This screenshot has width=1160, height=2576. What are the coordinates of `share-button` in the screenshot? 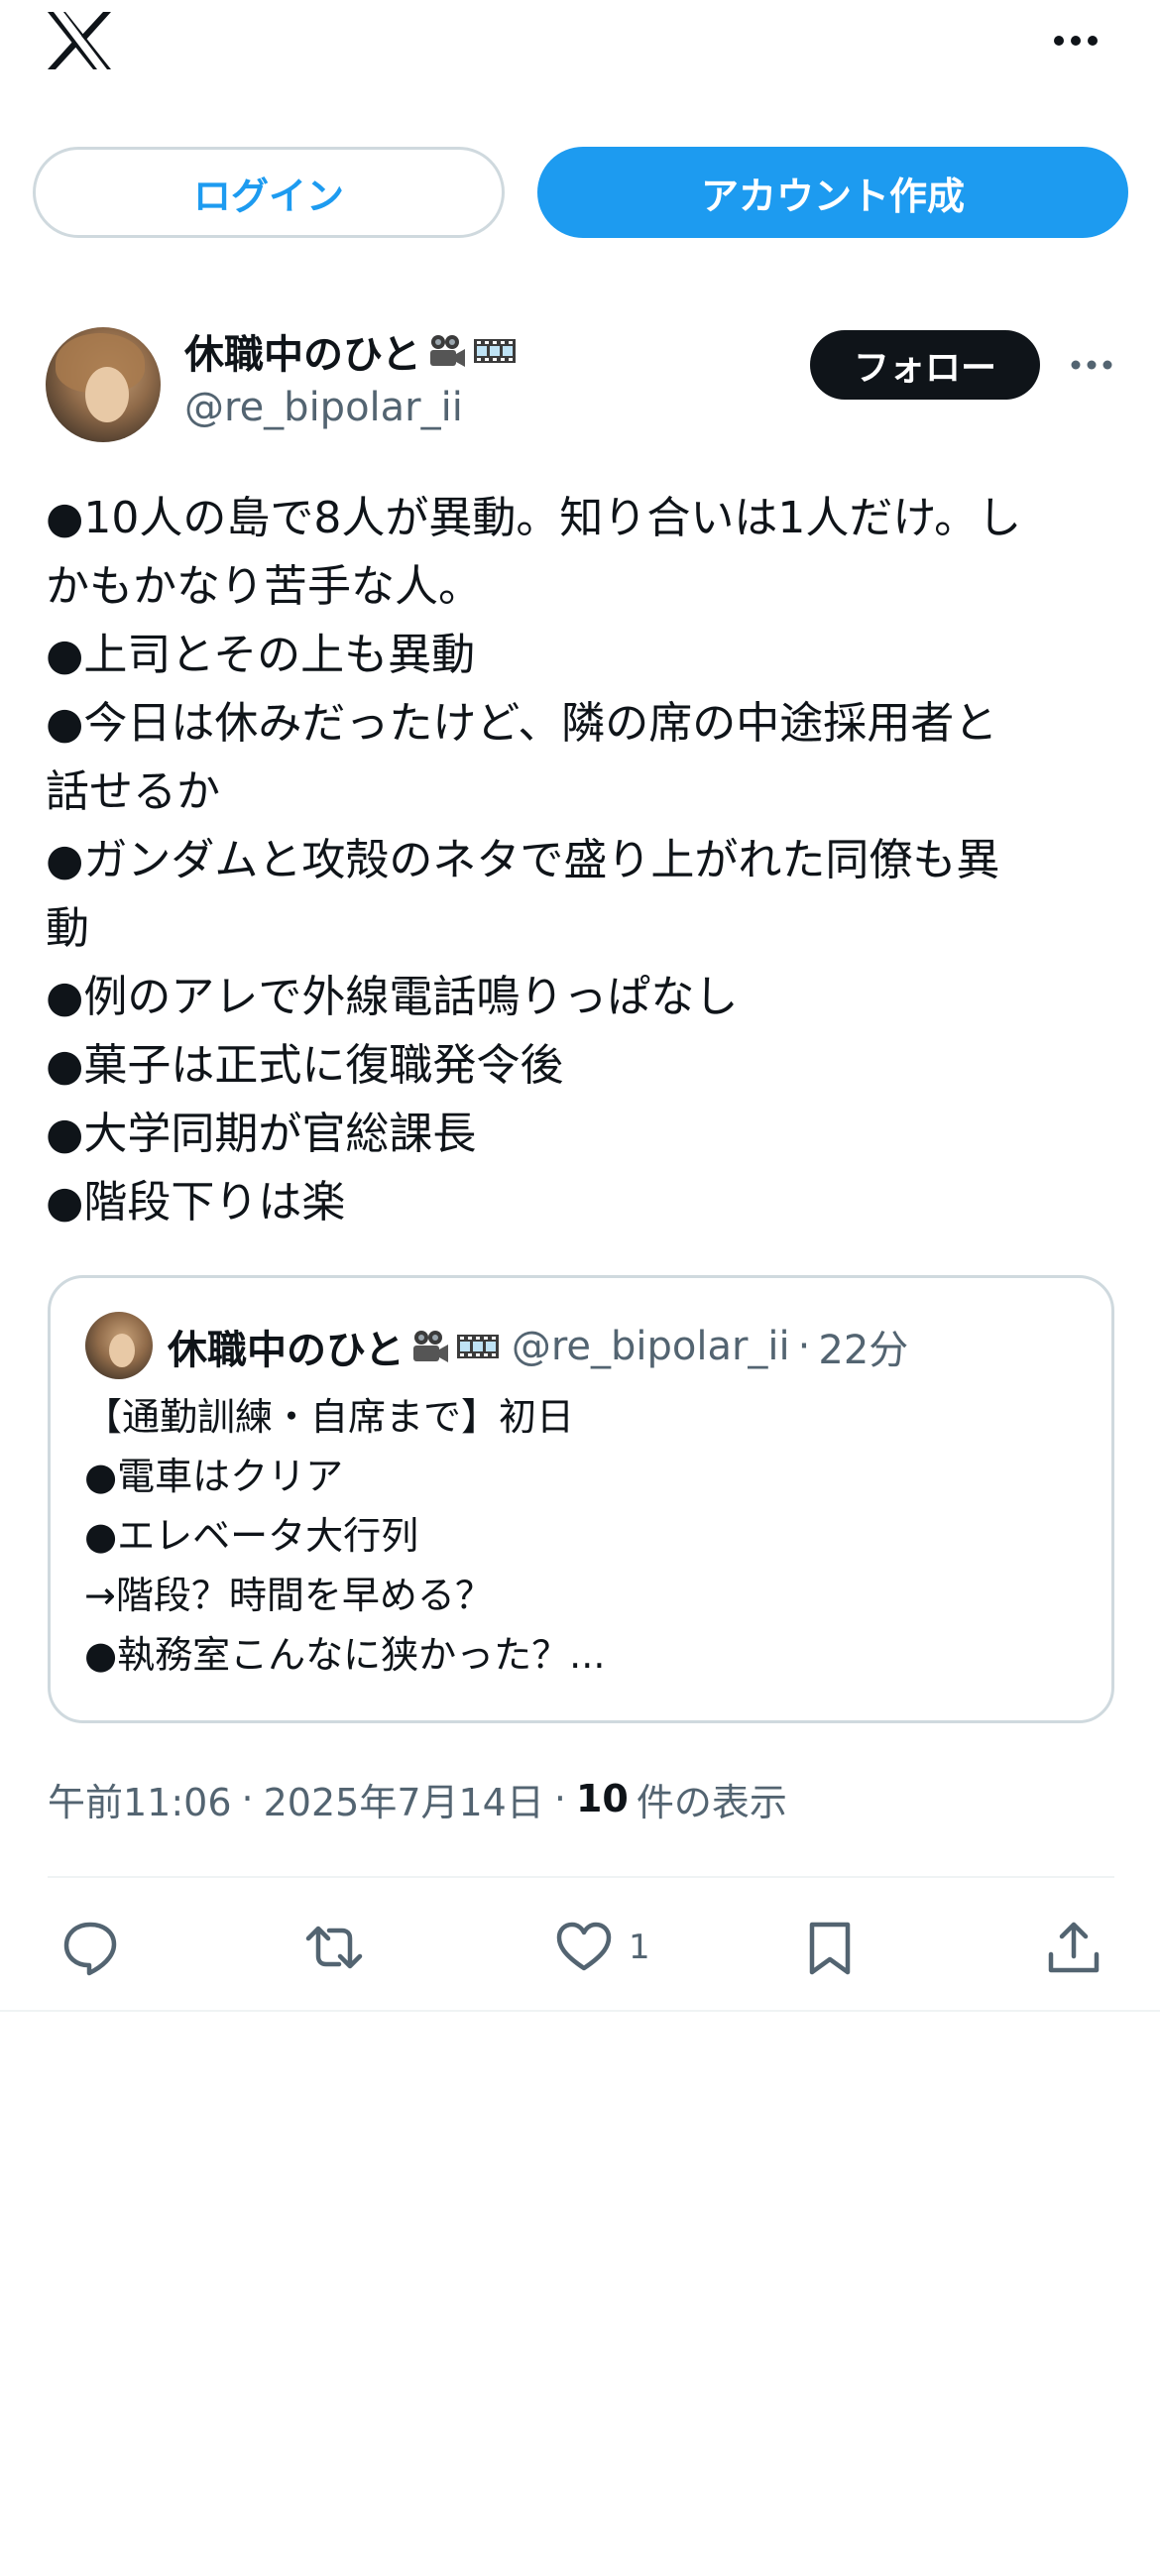 It's located at (1073, 1948).